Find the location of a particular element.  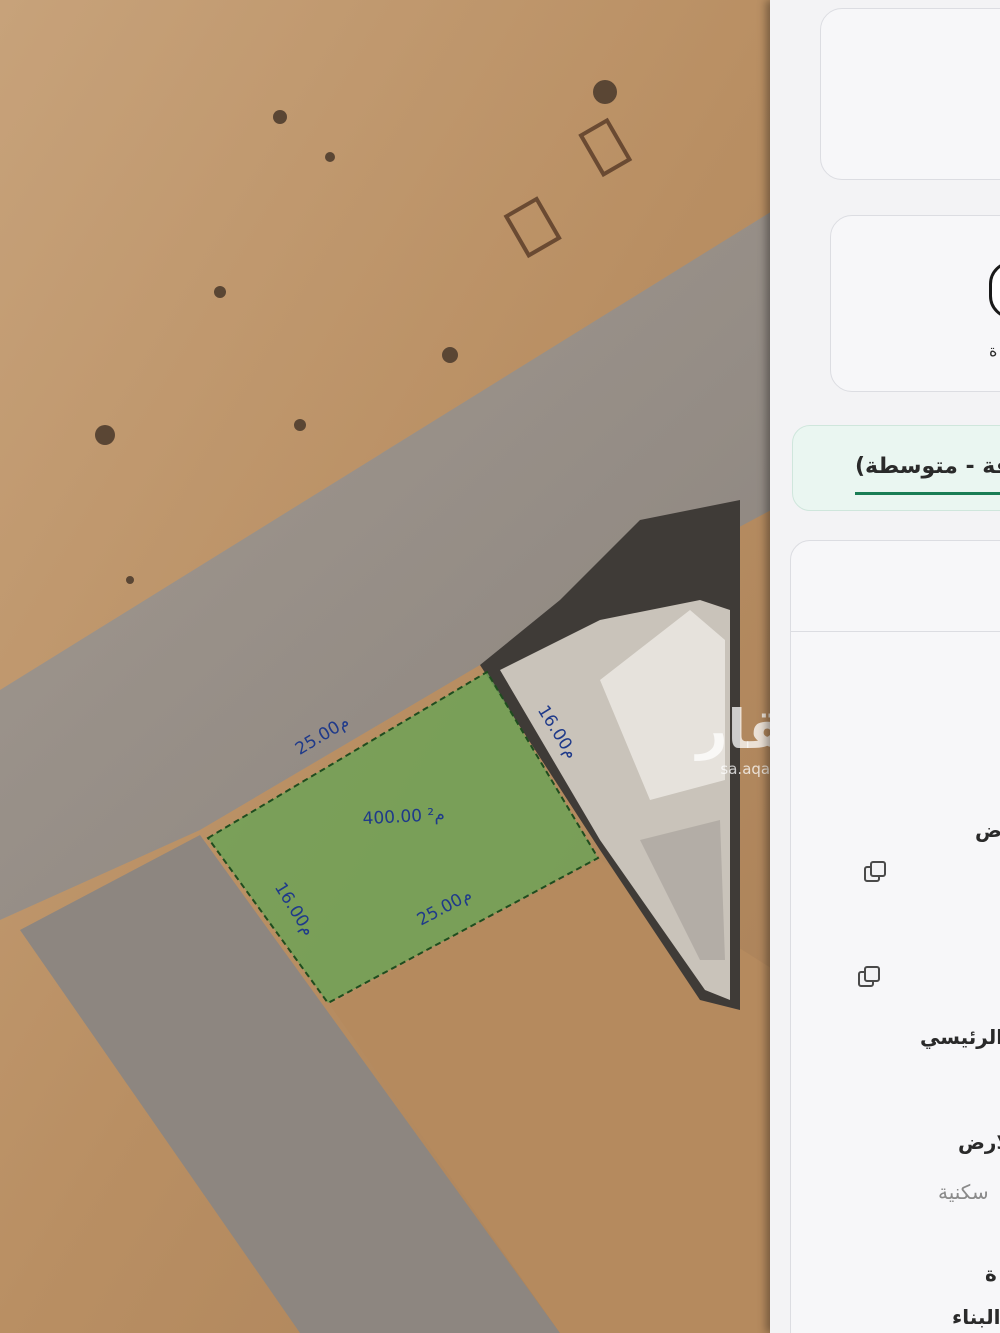

detail-label-b: الرئيسي is located at coordinates (960, 1037).